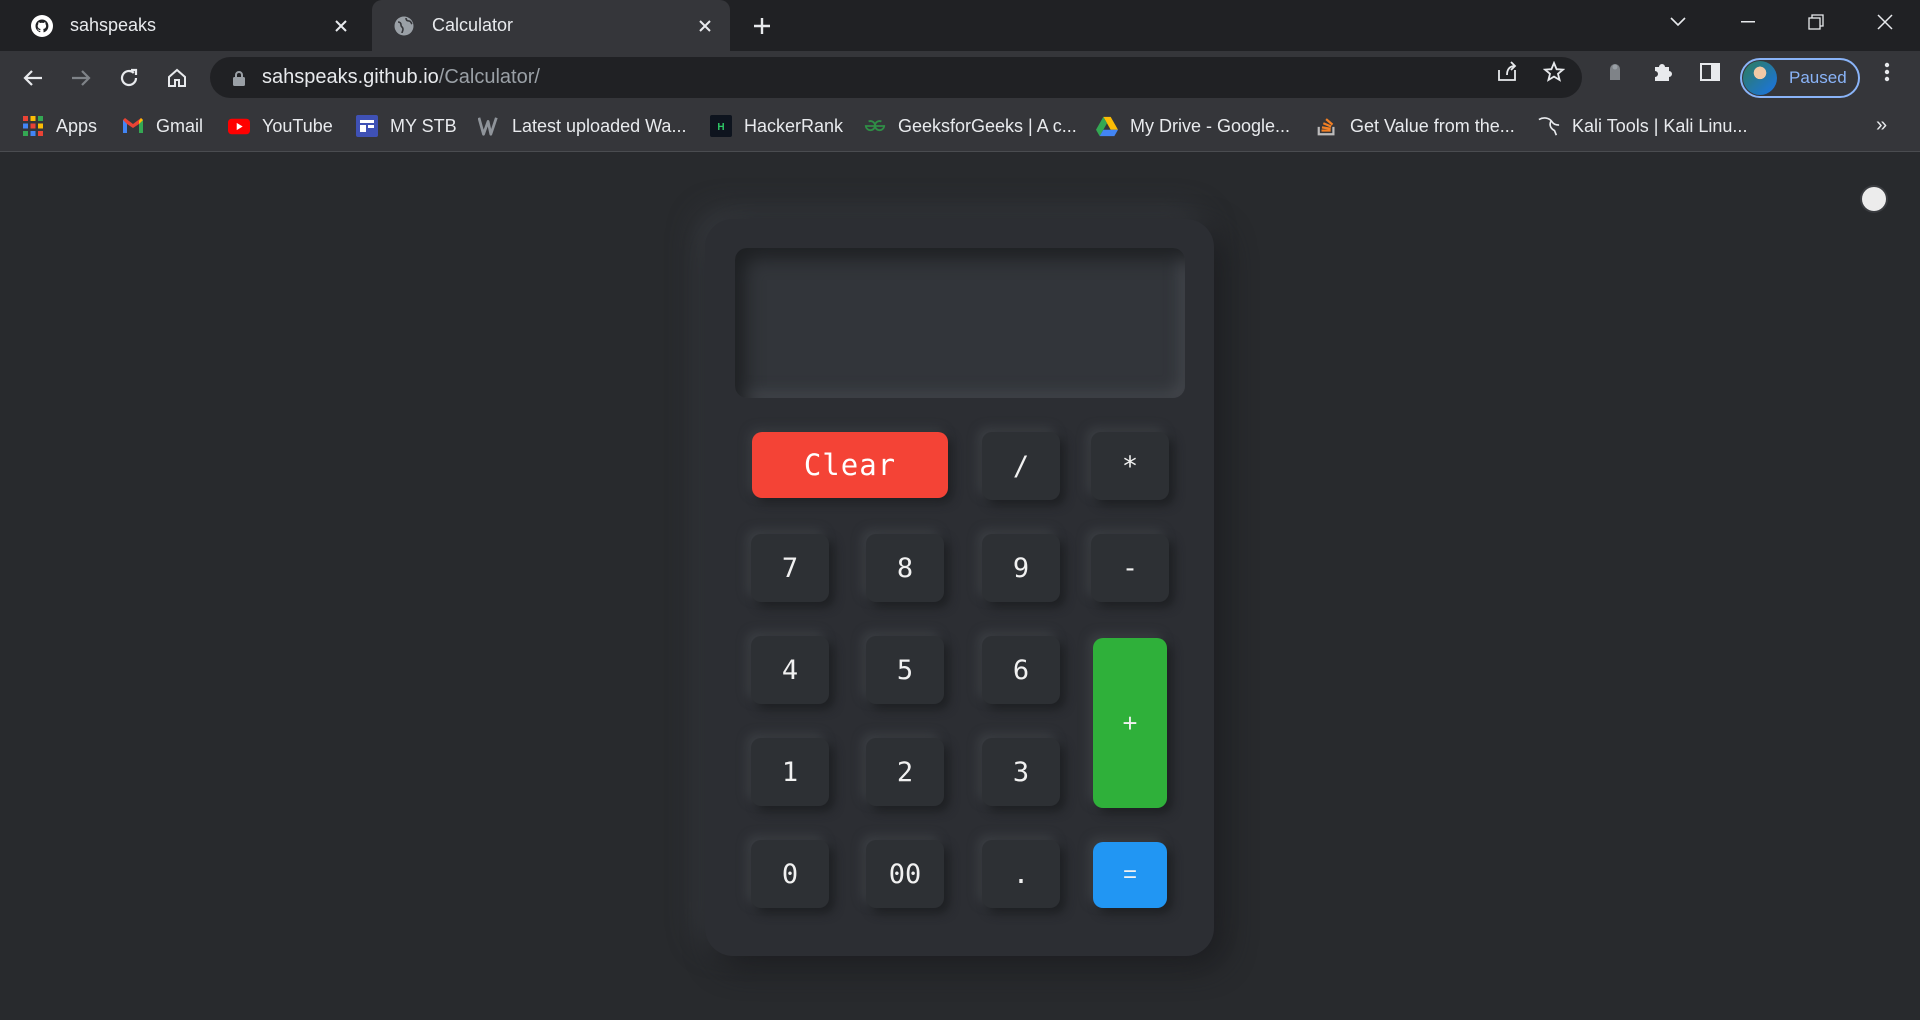 This screenshot has width=1920, height=1020. Describe the element at coordinates (1021, 568) in the screenshot. I see `digit-9-button: 9` at that location.